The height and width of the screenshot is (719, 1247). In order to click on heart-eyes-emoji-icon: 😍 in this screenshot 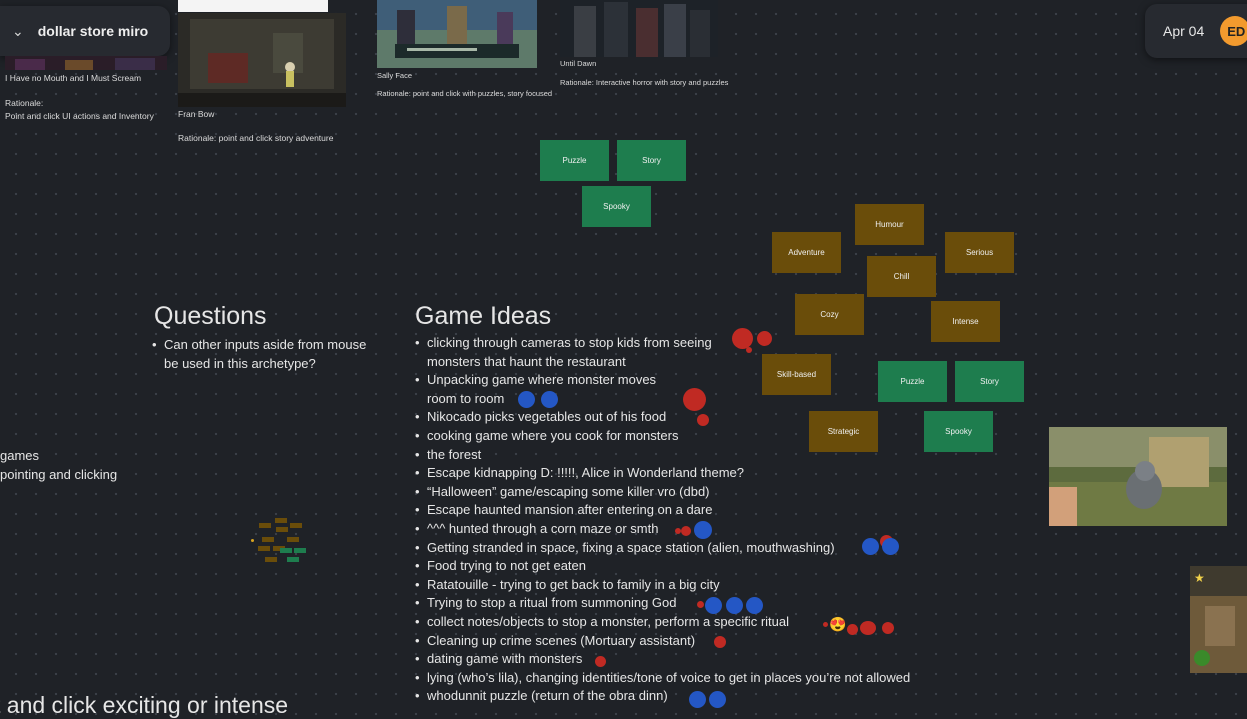, I will do `click(837, 624)`.